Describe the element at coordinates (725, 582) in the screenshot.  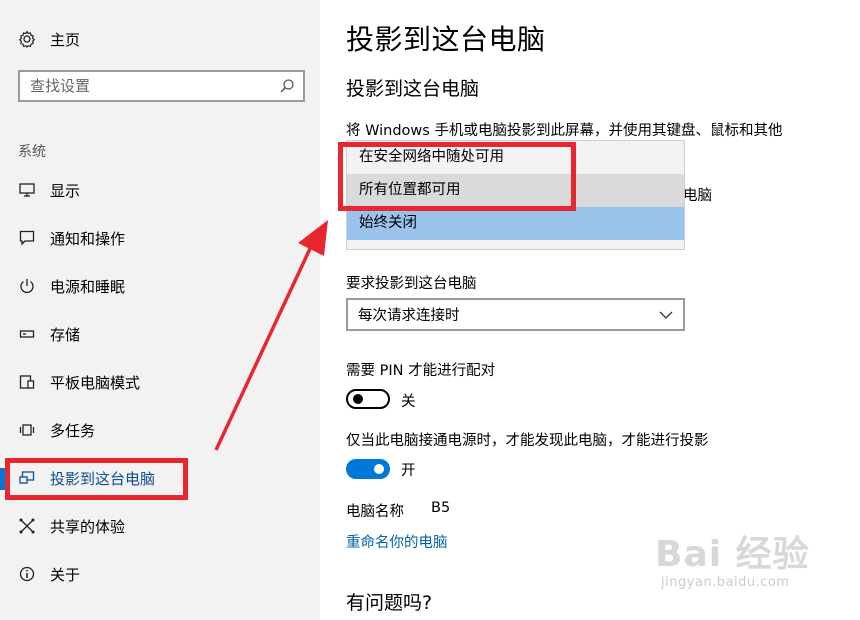
I see `watermark-url: jingyan.baidu.com` at that location.